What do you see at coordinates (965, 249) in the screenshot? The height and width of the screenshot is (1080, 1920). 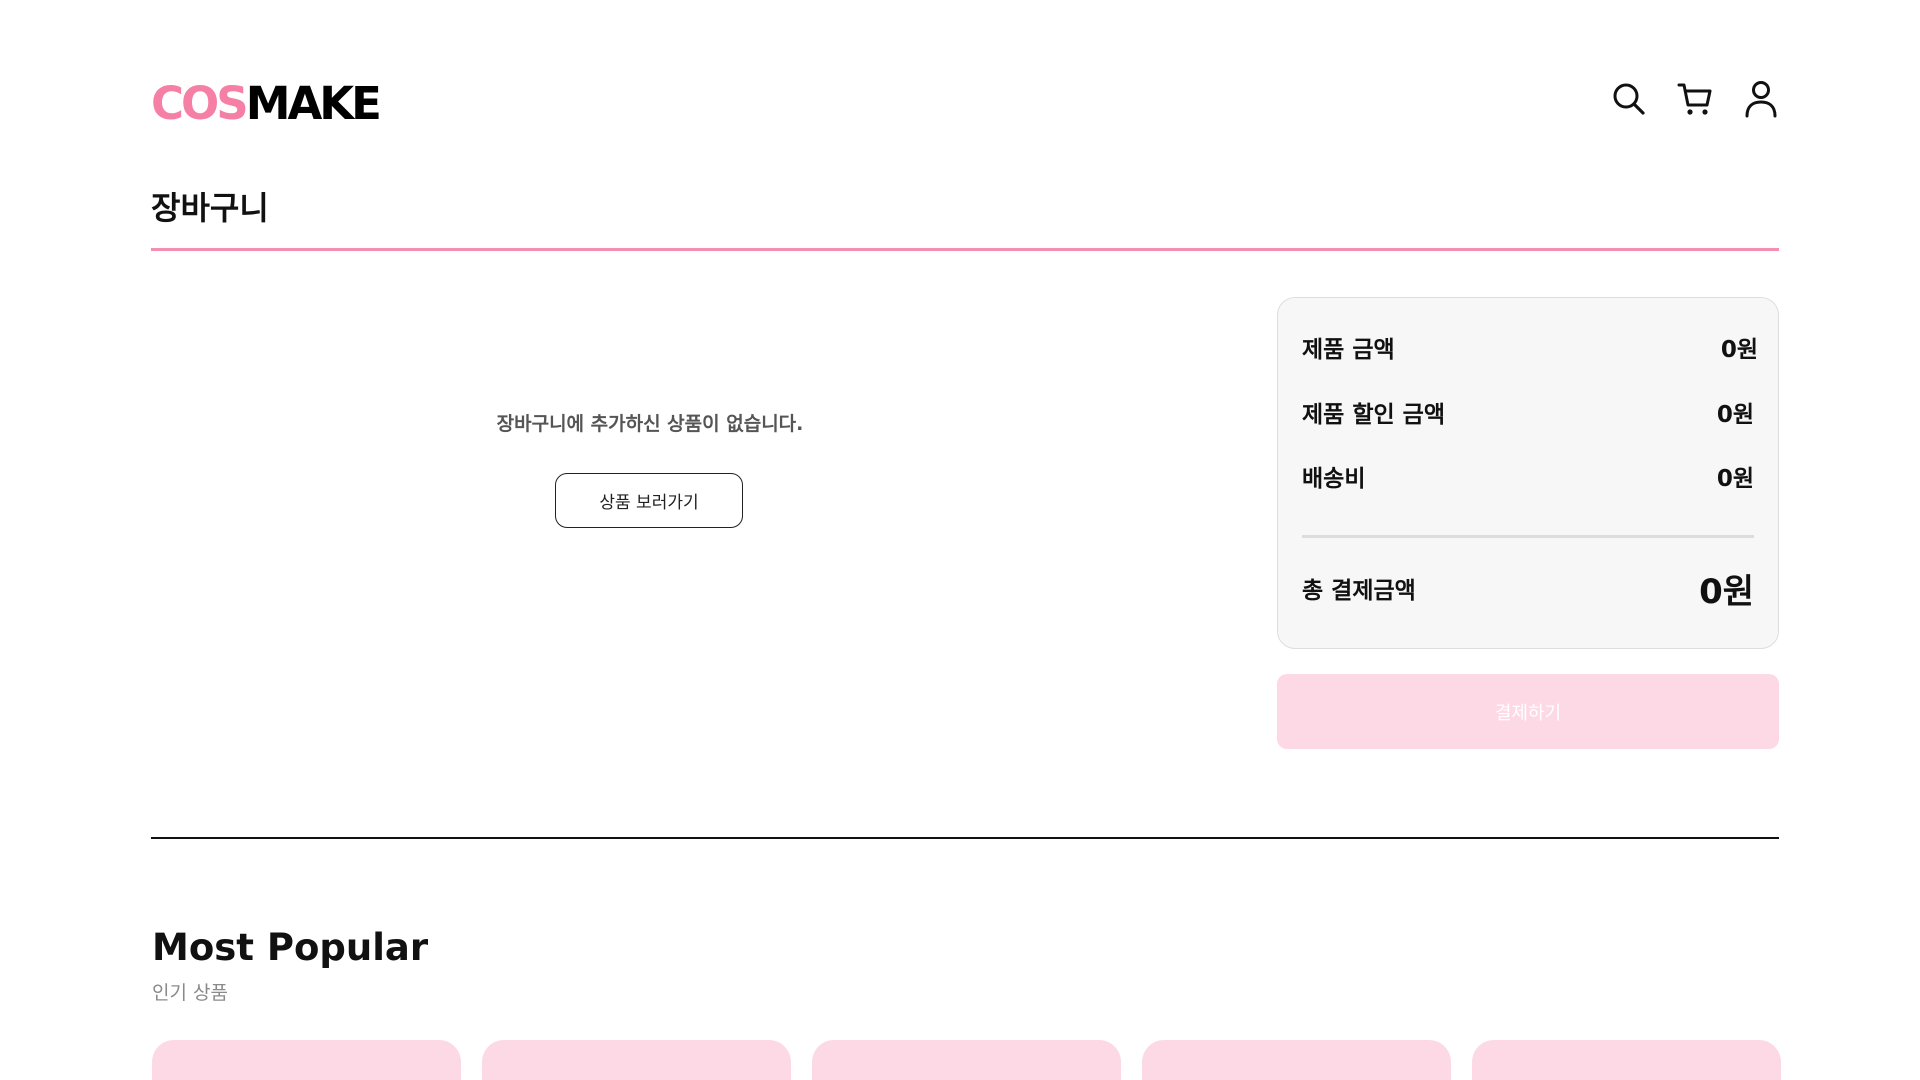 I see `title-divider` at bounding box center [965, 249].